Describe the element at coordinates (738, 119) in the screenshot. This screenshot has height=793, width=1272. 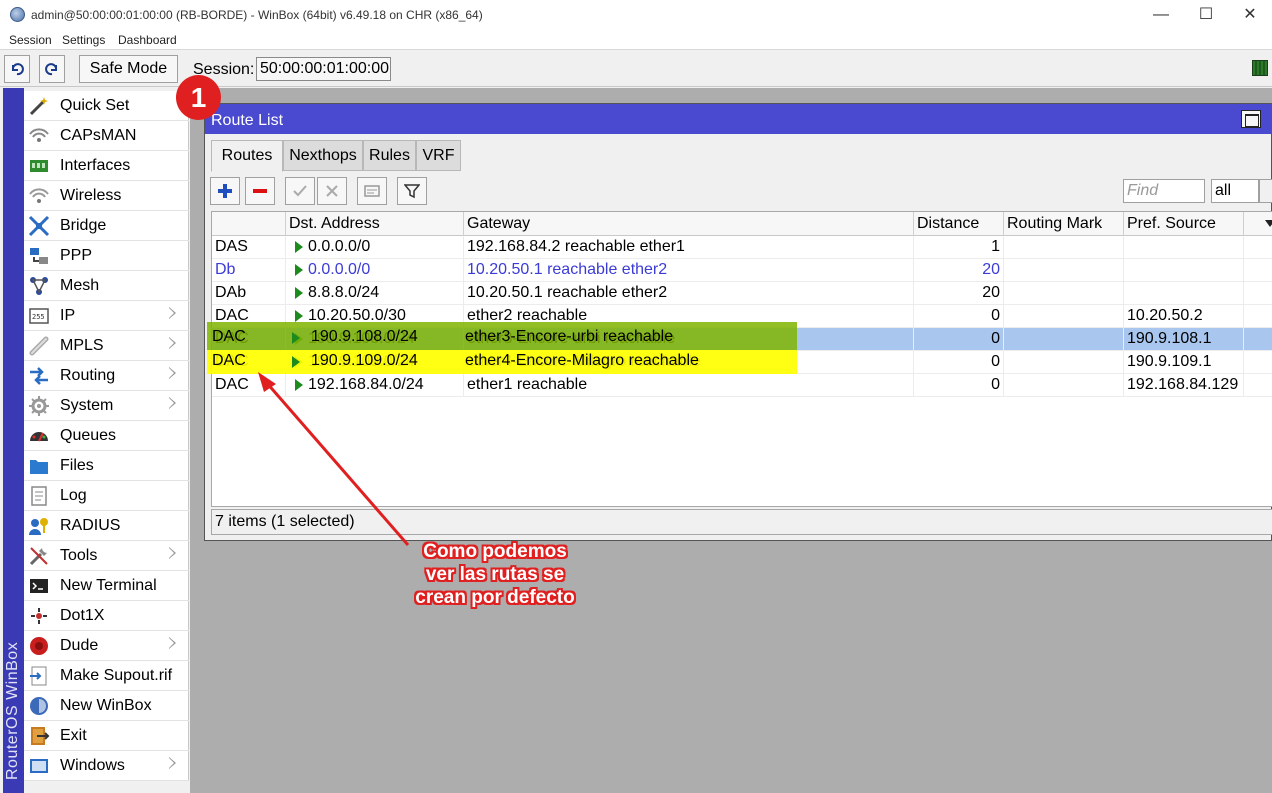
I see `route-window-titlebar: Route List` at that location.